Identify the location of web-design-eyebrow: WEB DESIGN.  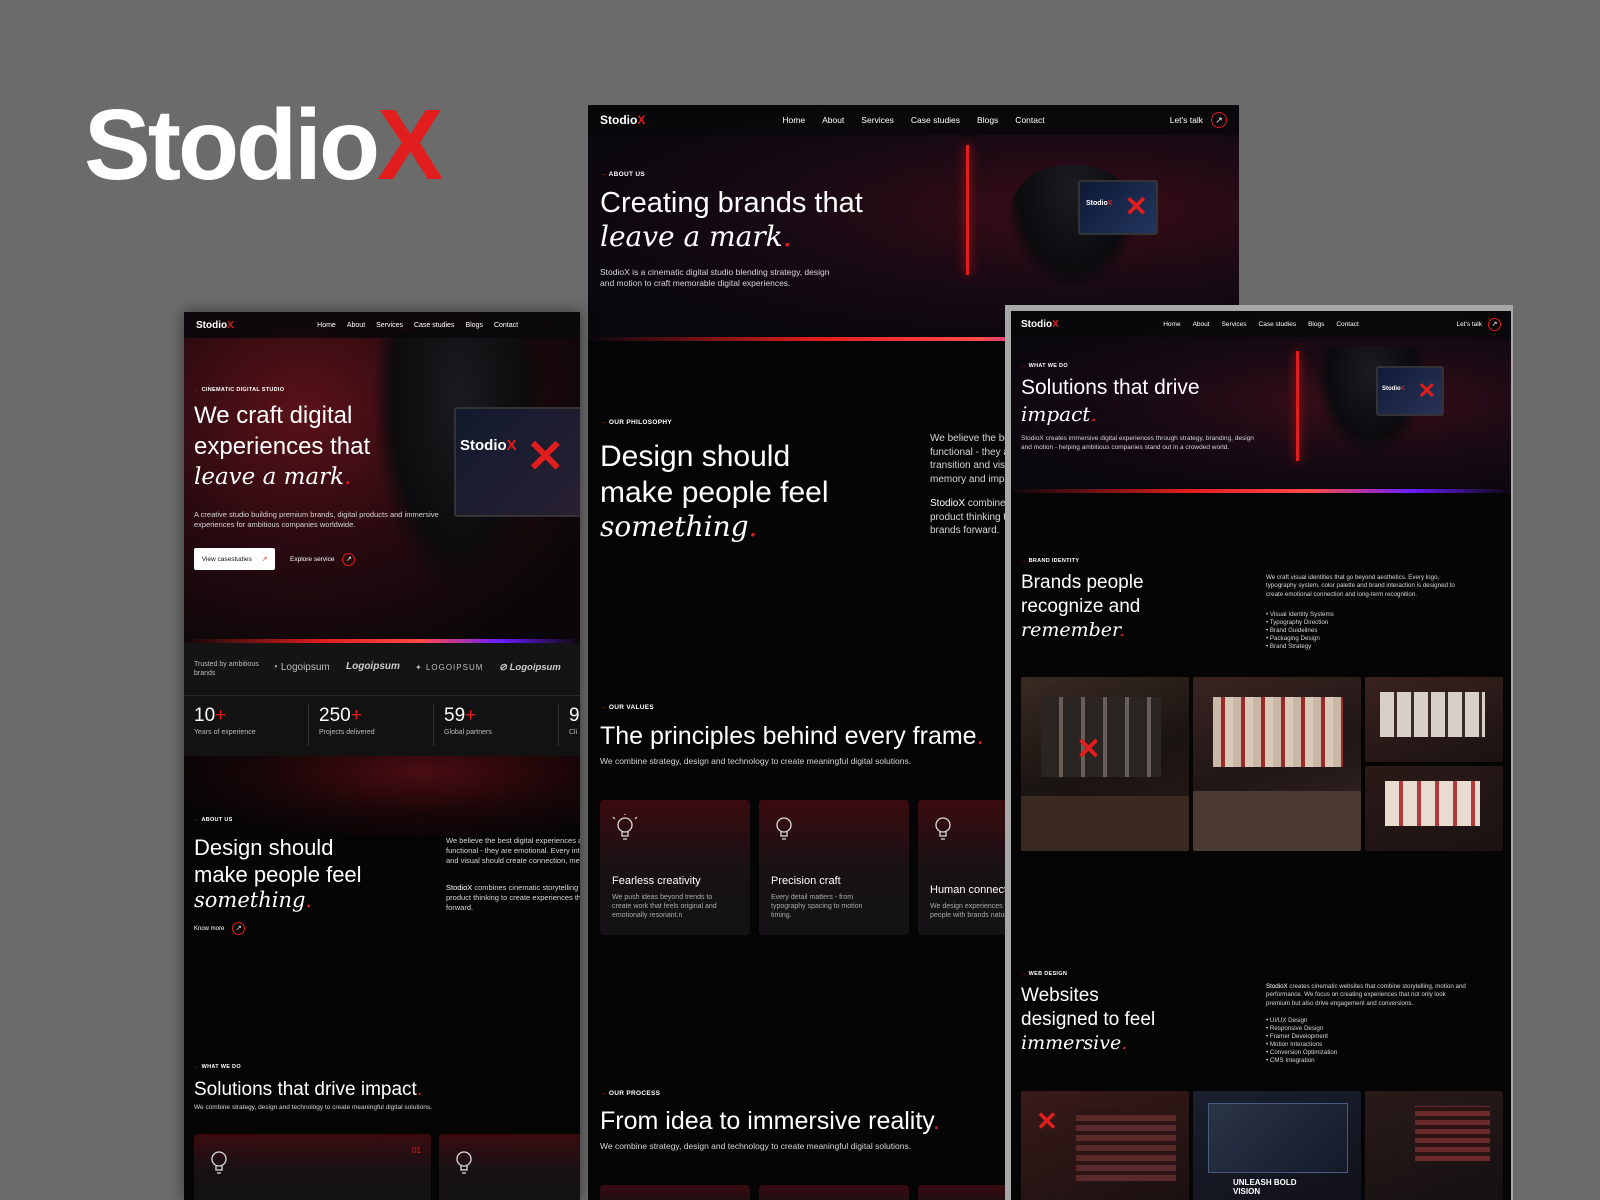
(1044, 974).